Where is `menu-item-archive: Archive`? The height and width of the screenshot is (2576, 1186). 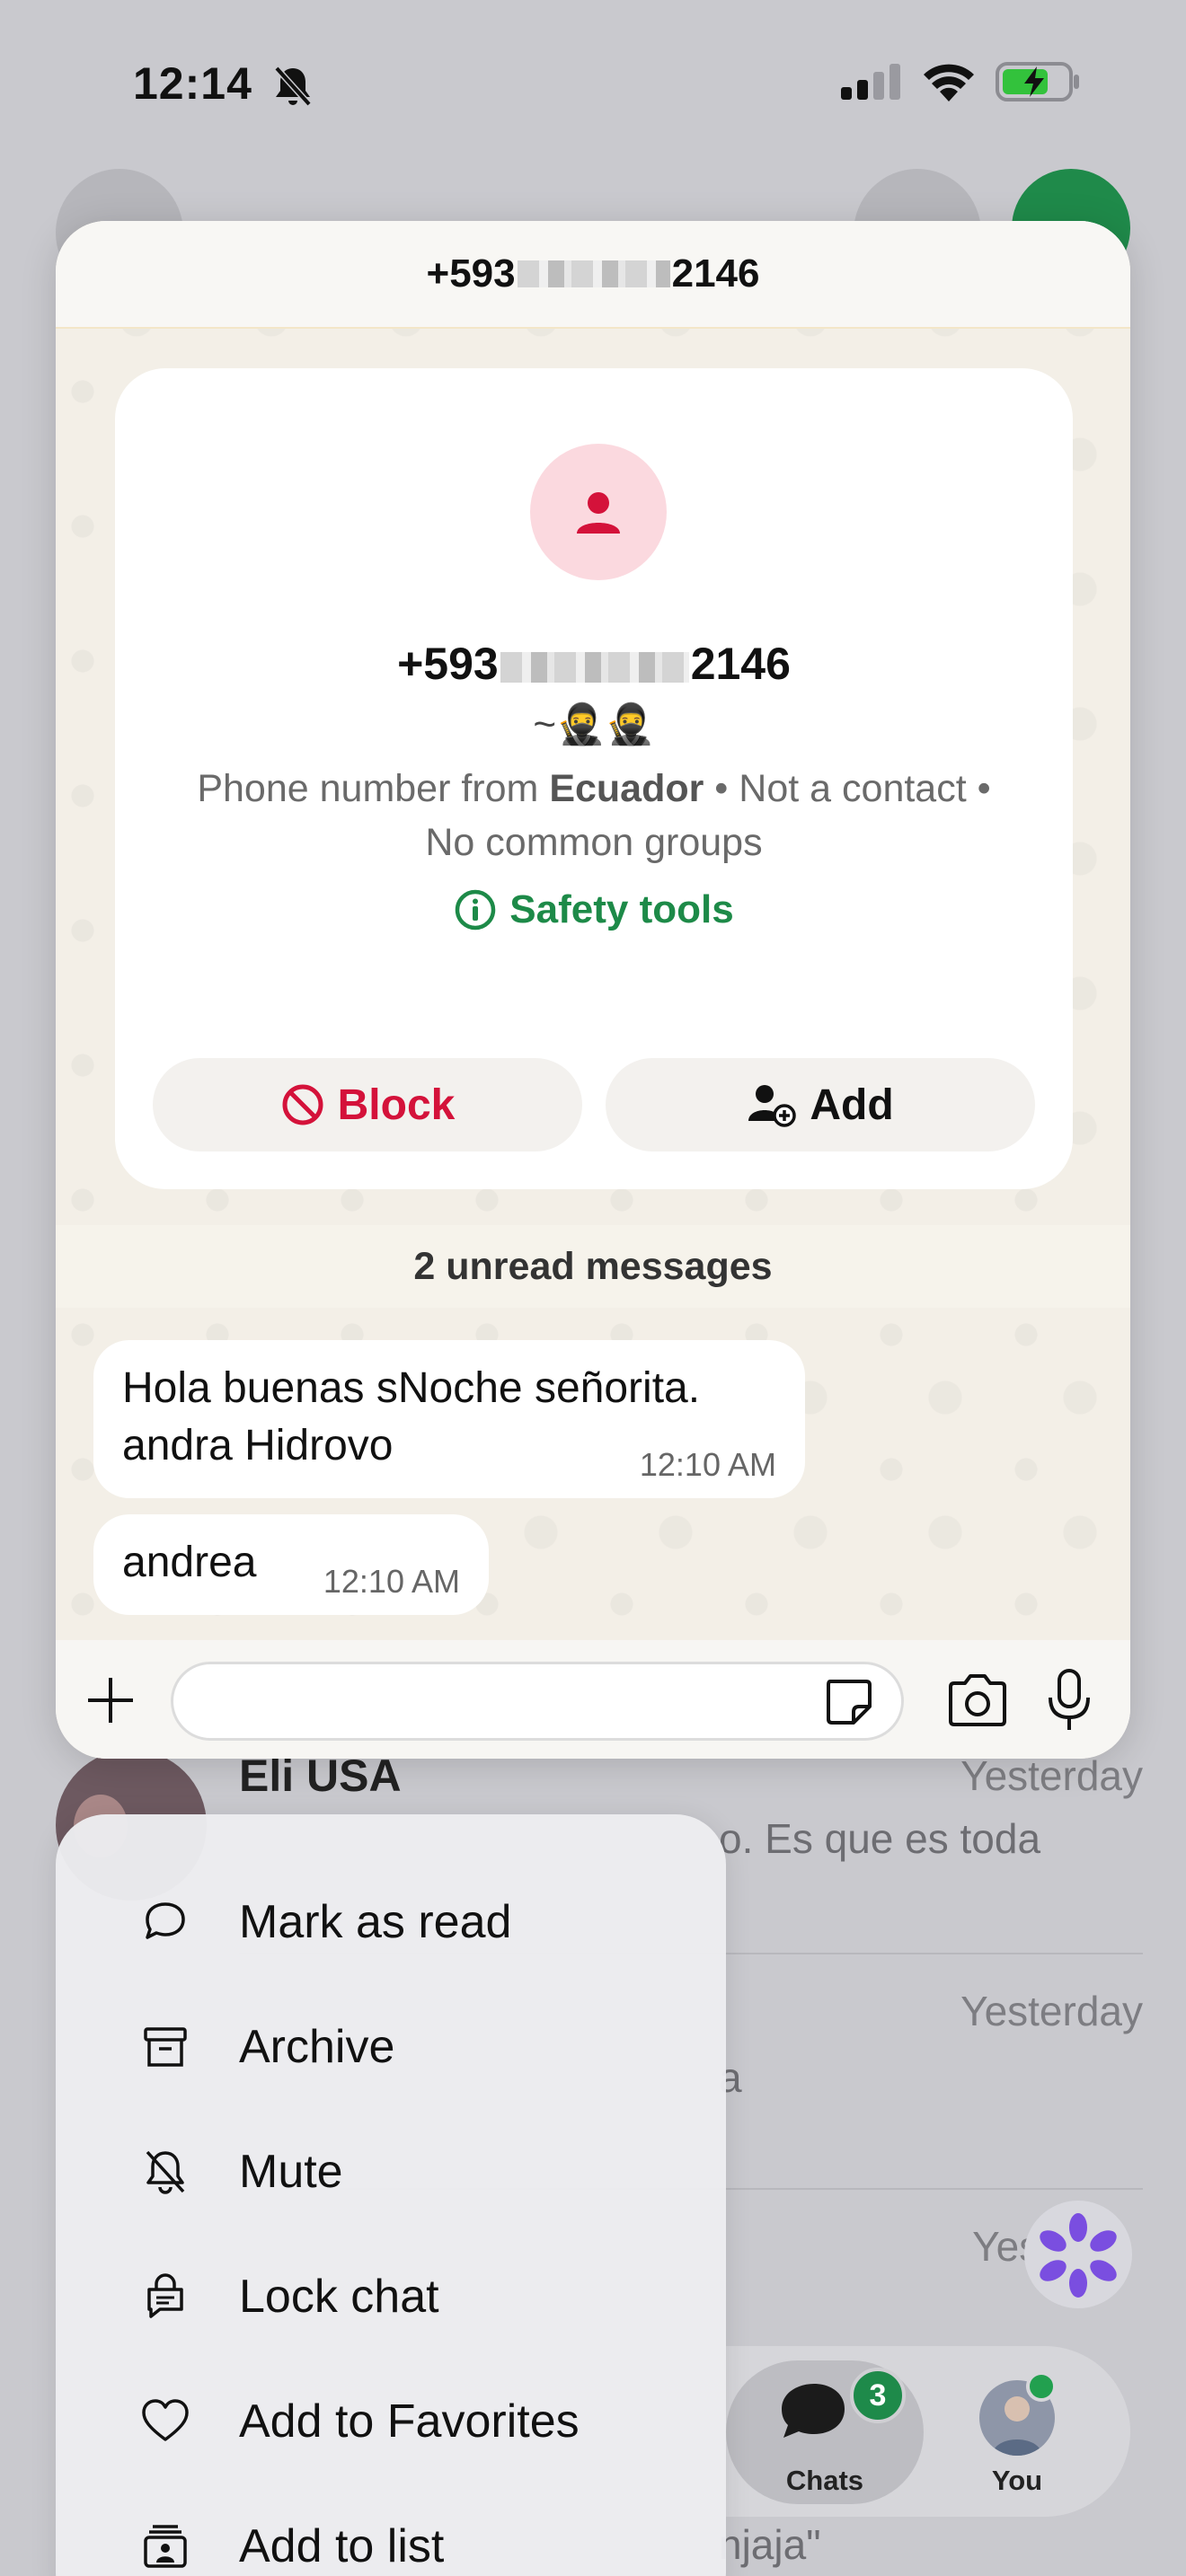
menu-item-archive: Archive is located at coordinates (391, 2046).